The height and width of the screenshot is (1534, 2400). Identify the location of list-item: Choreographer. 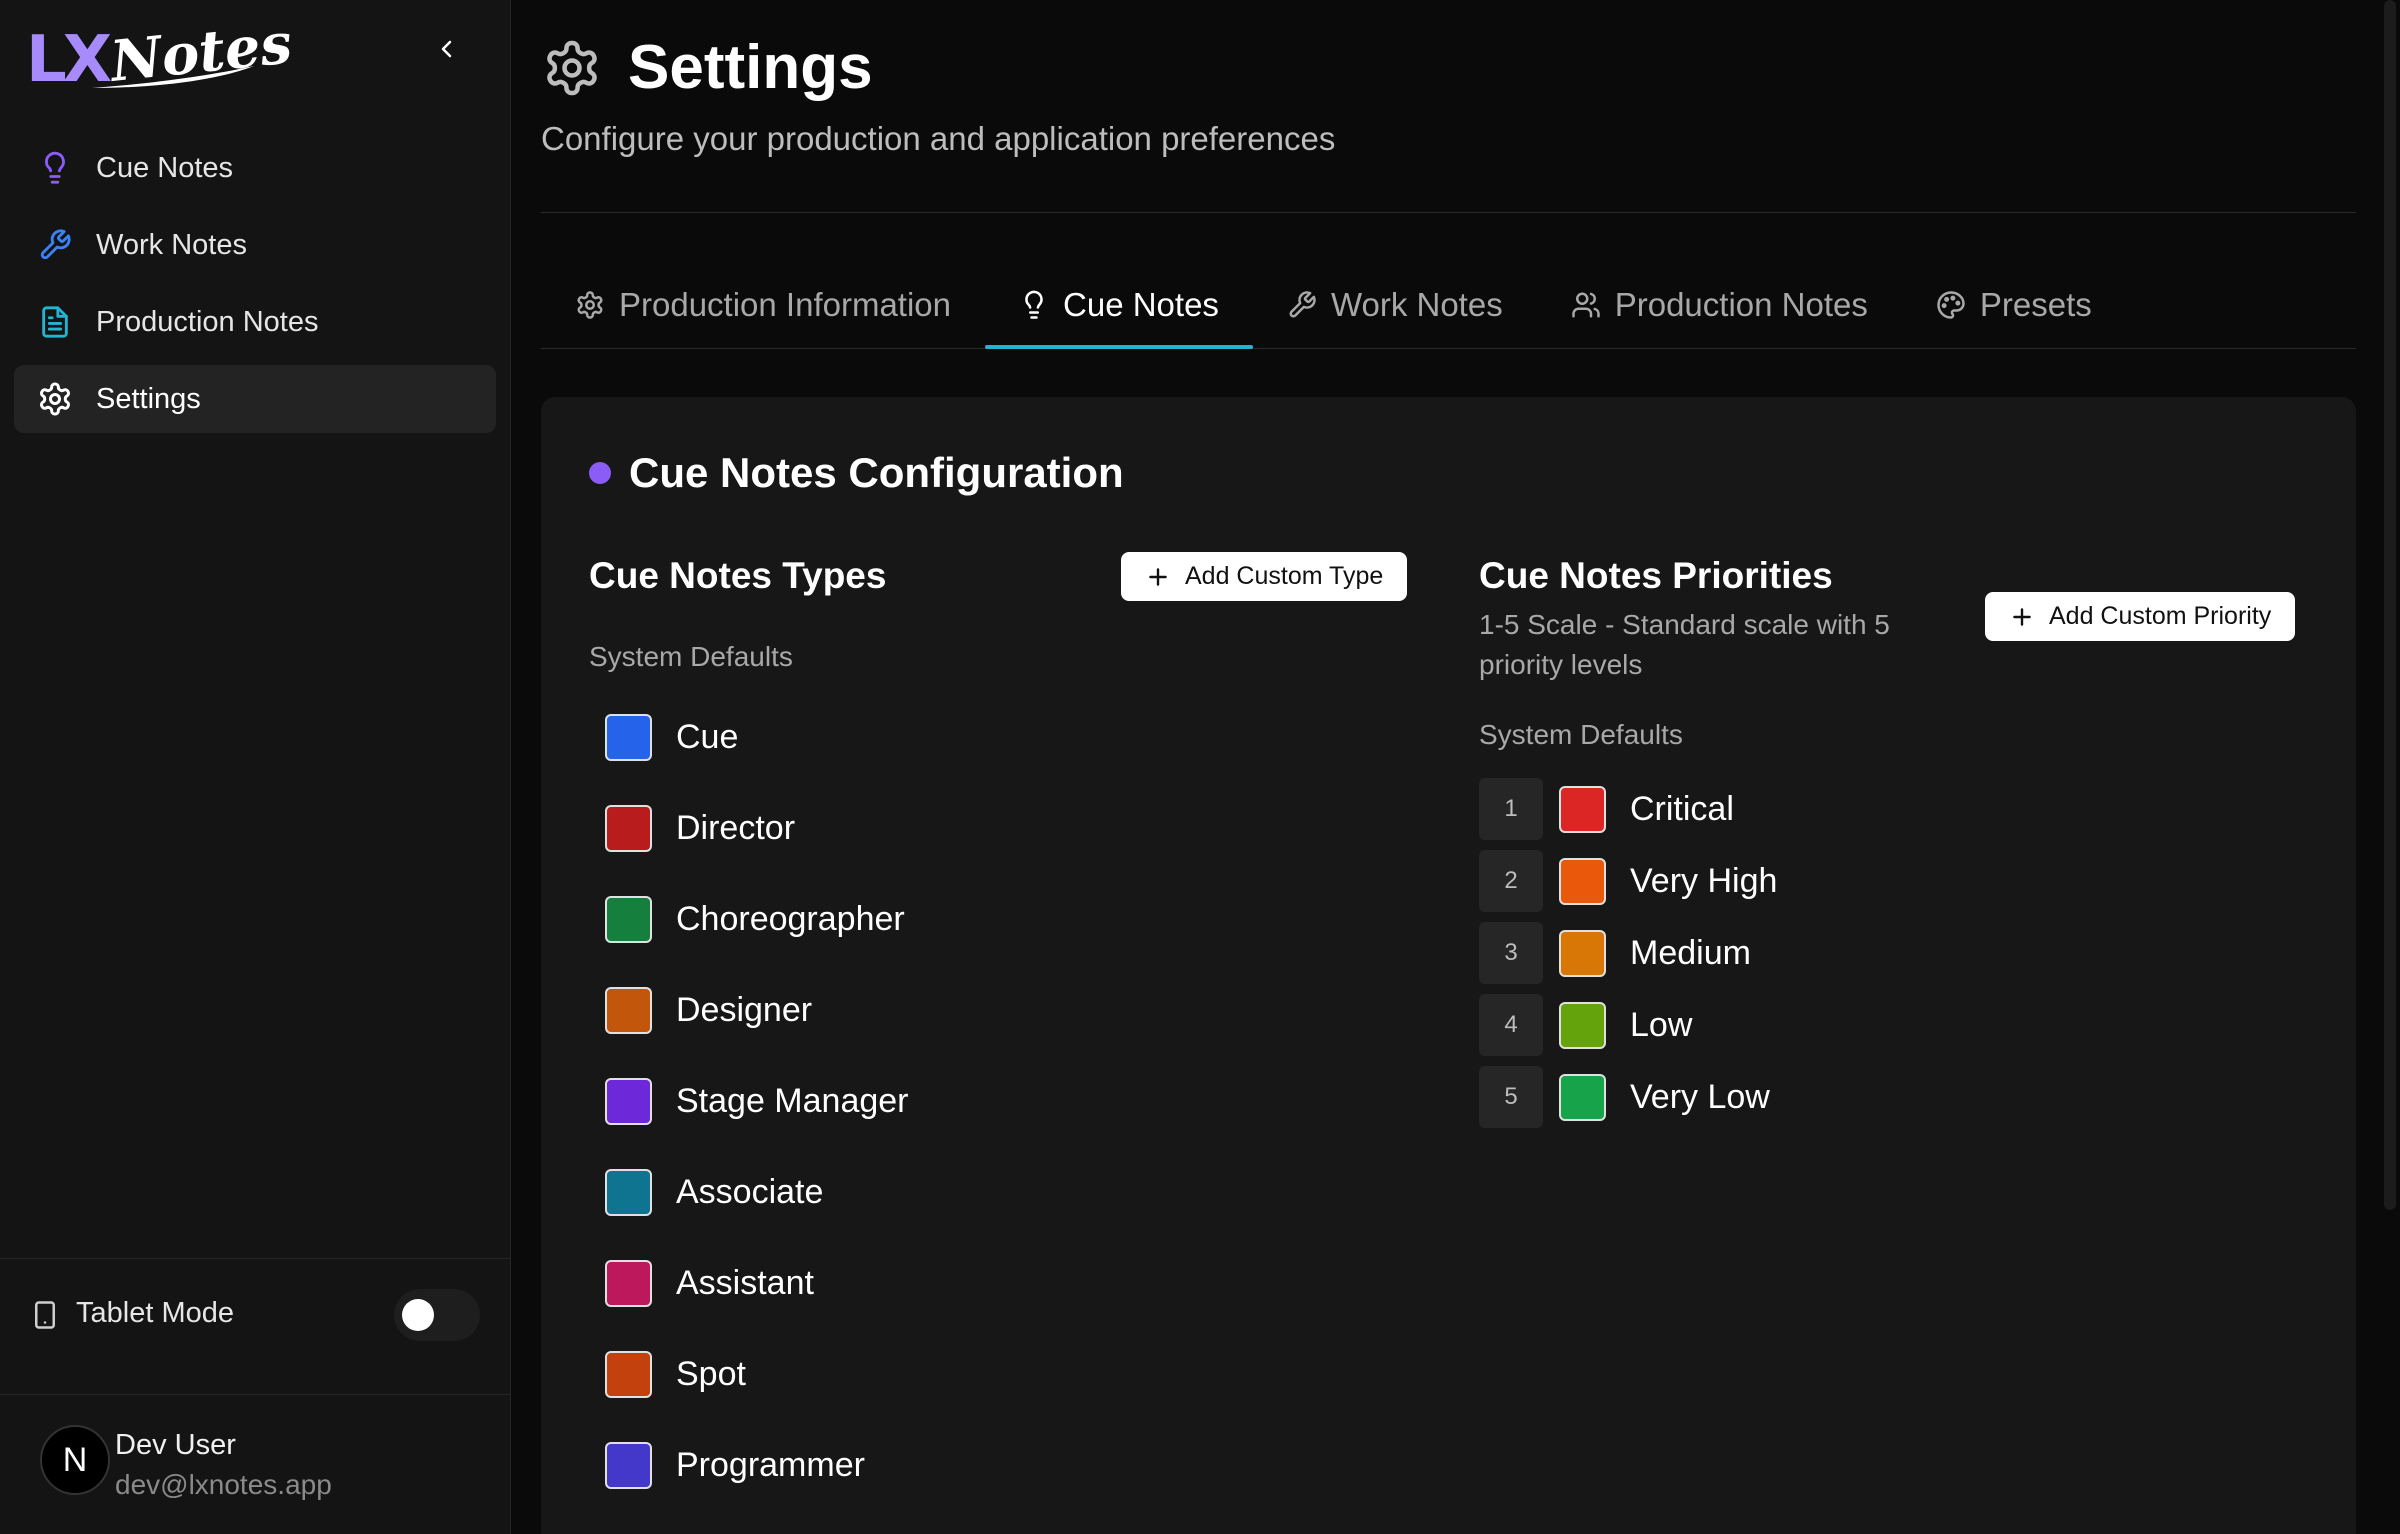
(757, 919).